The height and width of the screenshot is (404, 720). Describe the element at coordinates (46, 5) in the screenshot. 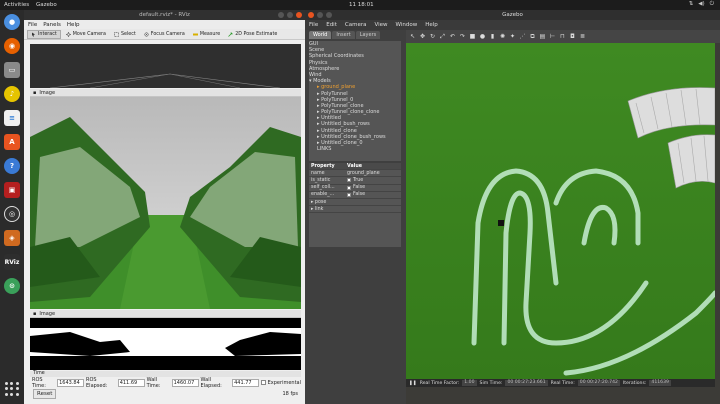

I see `app-menu: Gazebo` at that location.